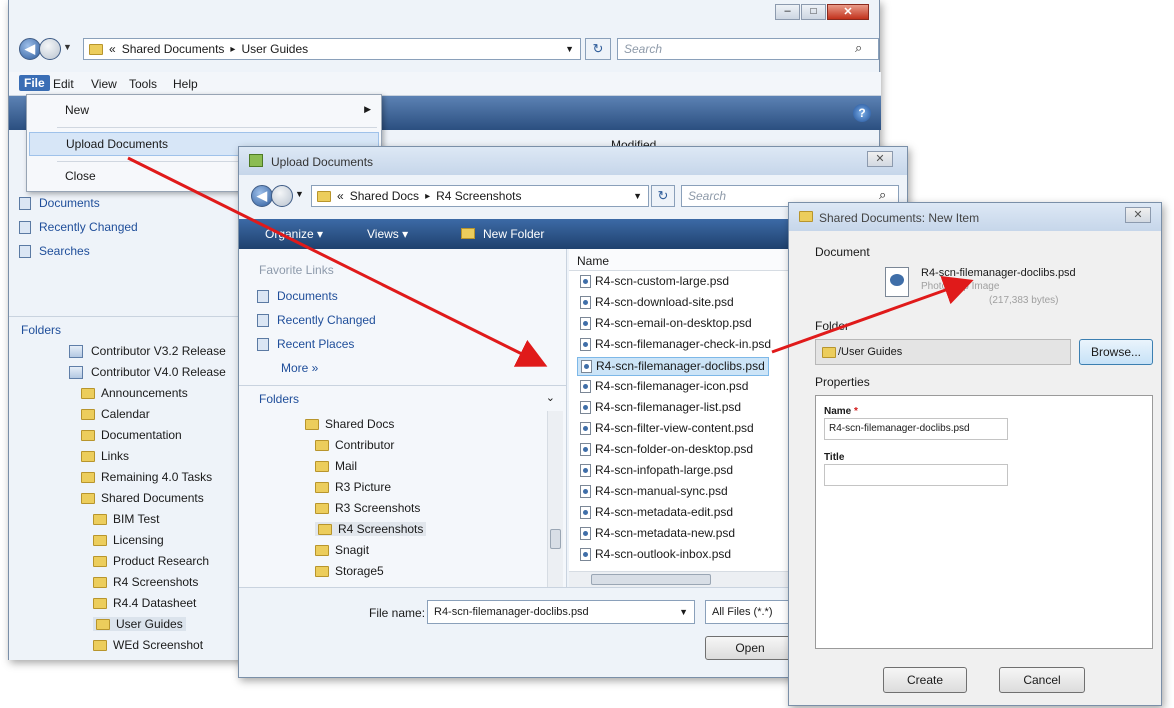 The width and height of the screenshot is (1174, 708). I want to click on arrow-to-new-item-dialog, so click(872, 314).